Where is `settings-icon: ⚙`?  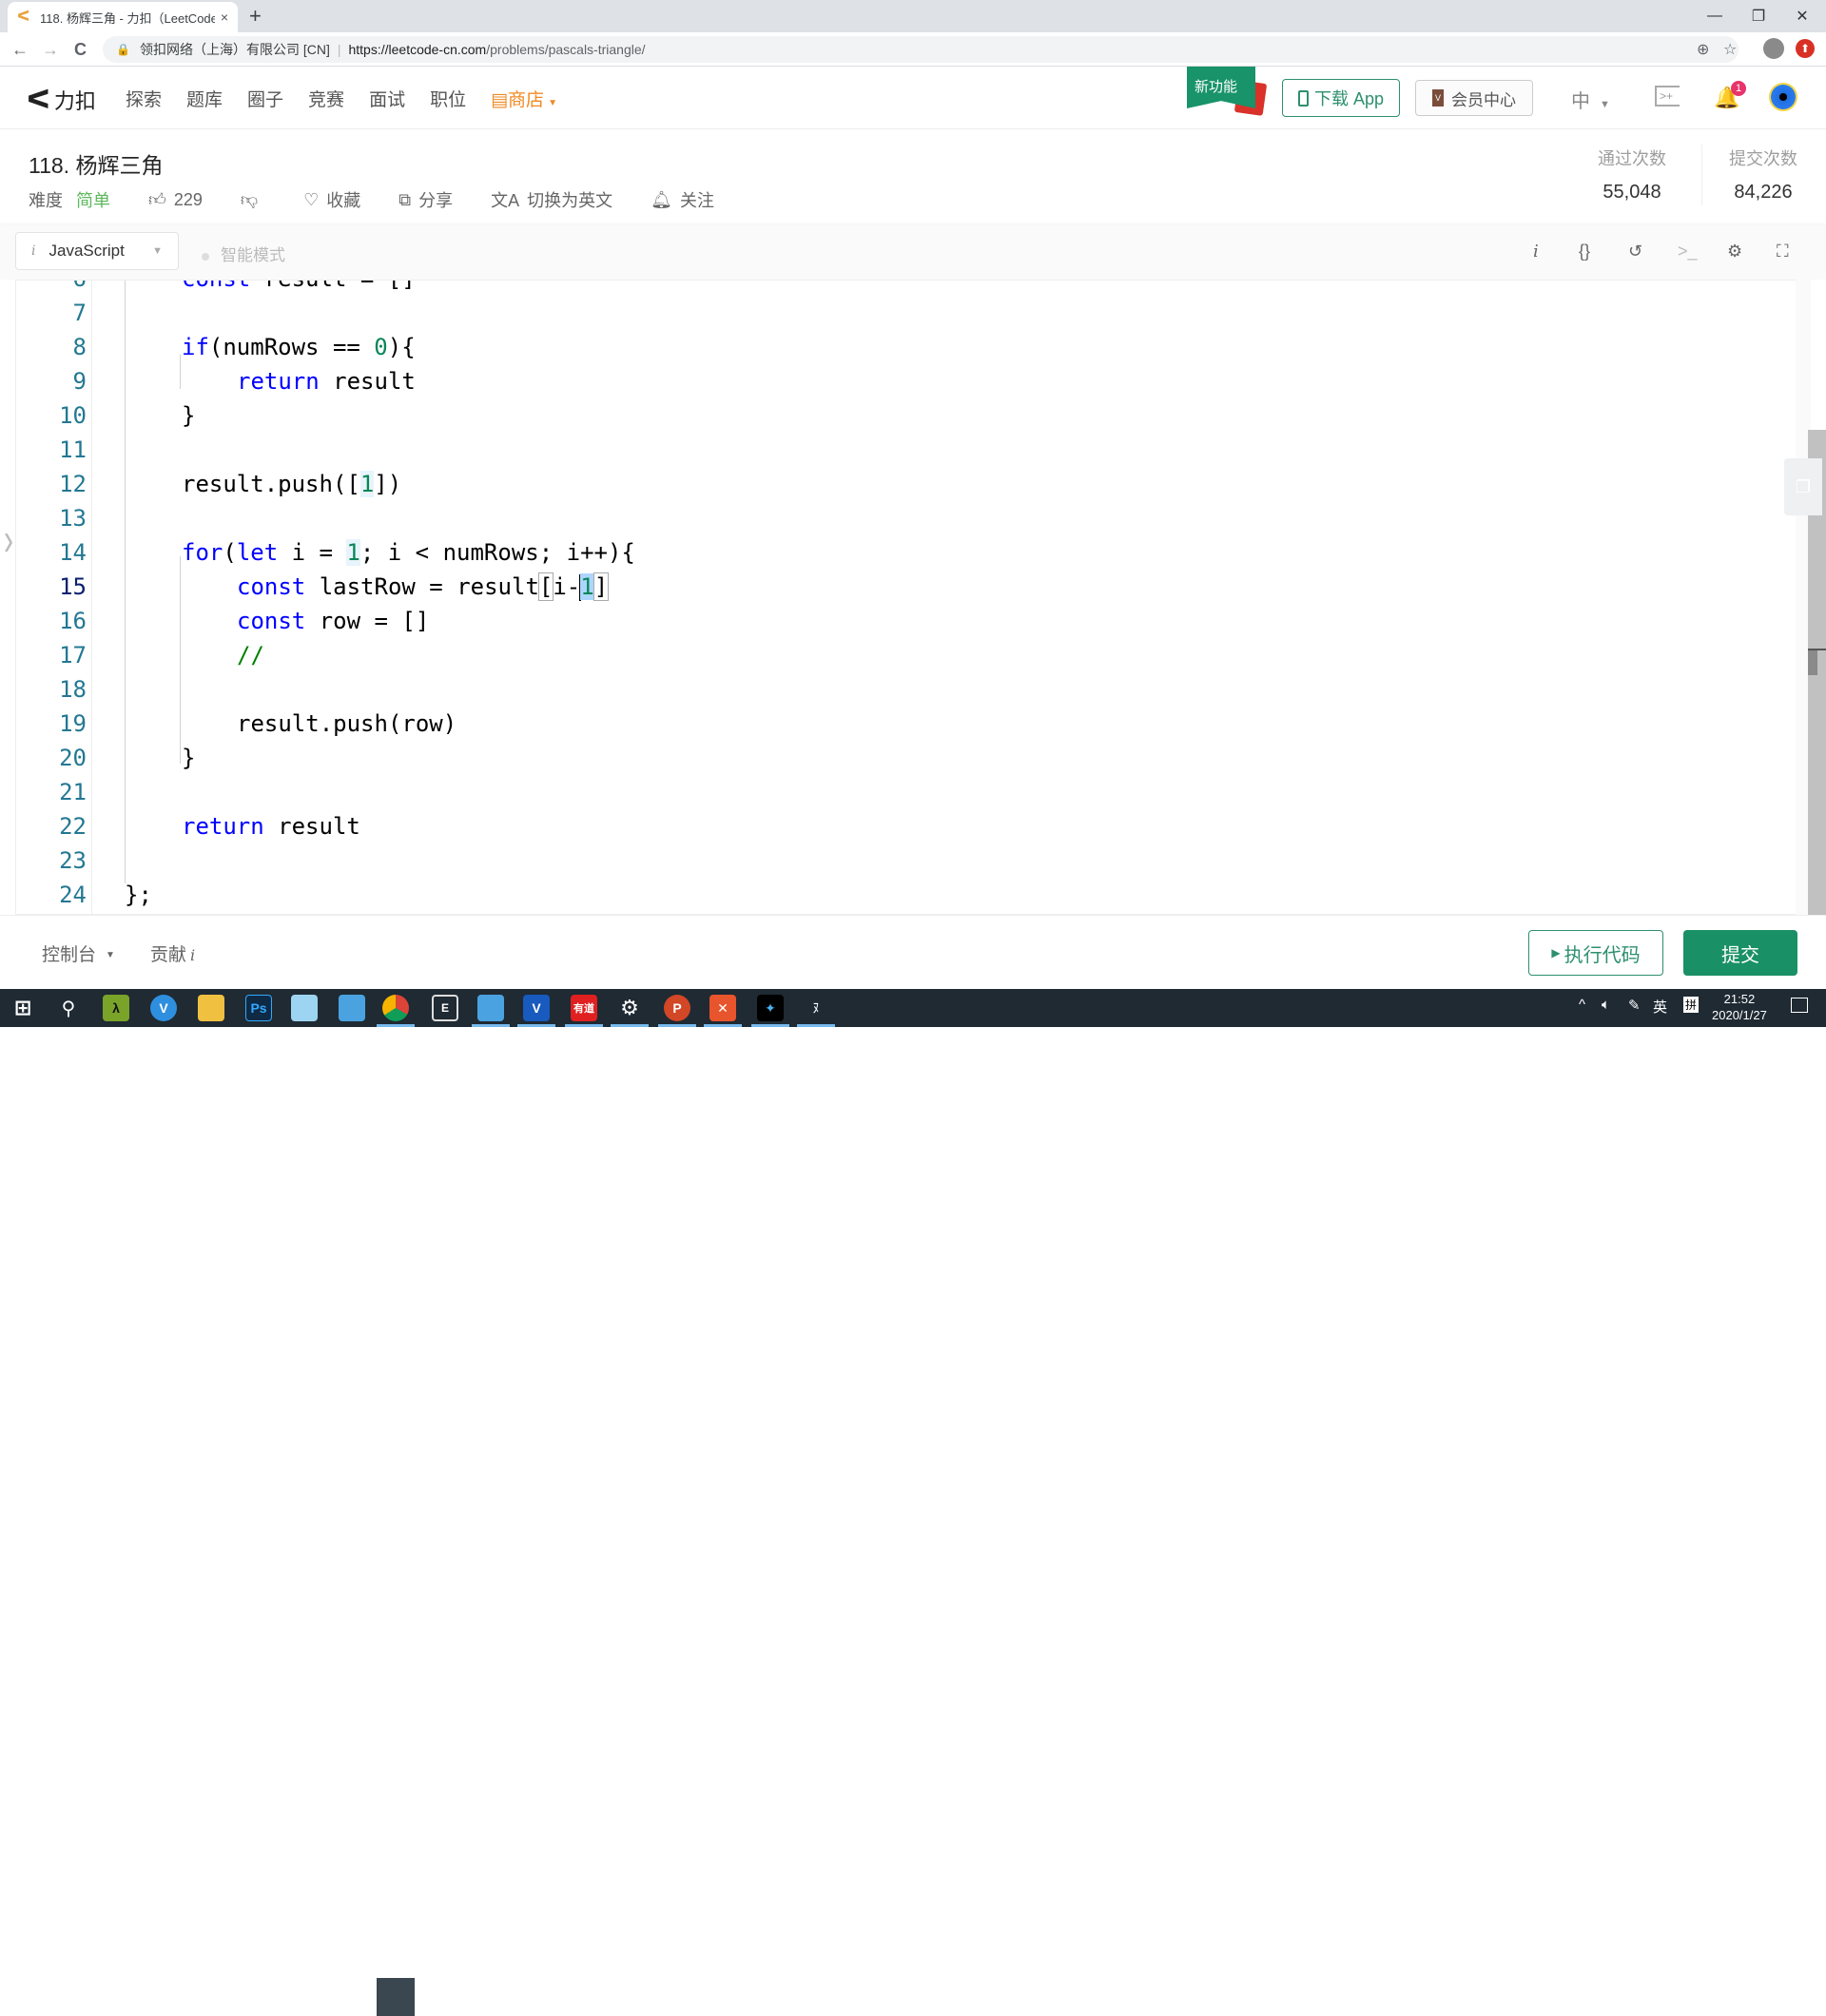 settings-icon: ⚙ is located at coordinates (1734, 252).